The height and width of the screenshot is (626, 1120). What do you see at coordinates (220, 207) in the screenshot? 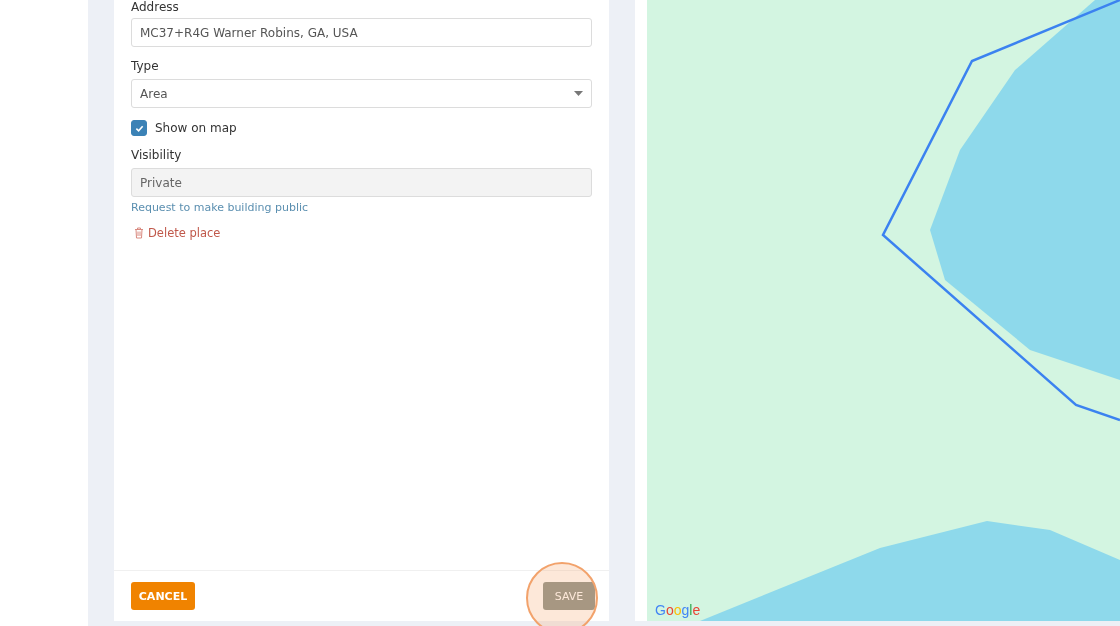
I see `request-public-link: Request to make building public` at bounding box center [220, 207].